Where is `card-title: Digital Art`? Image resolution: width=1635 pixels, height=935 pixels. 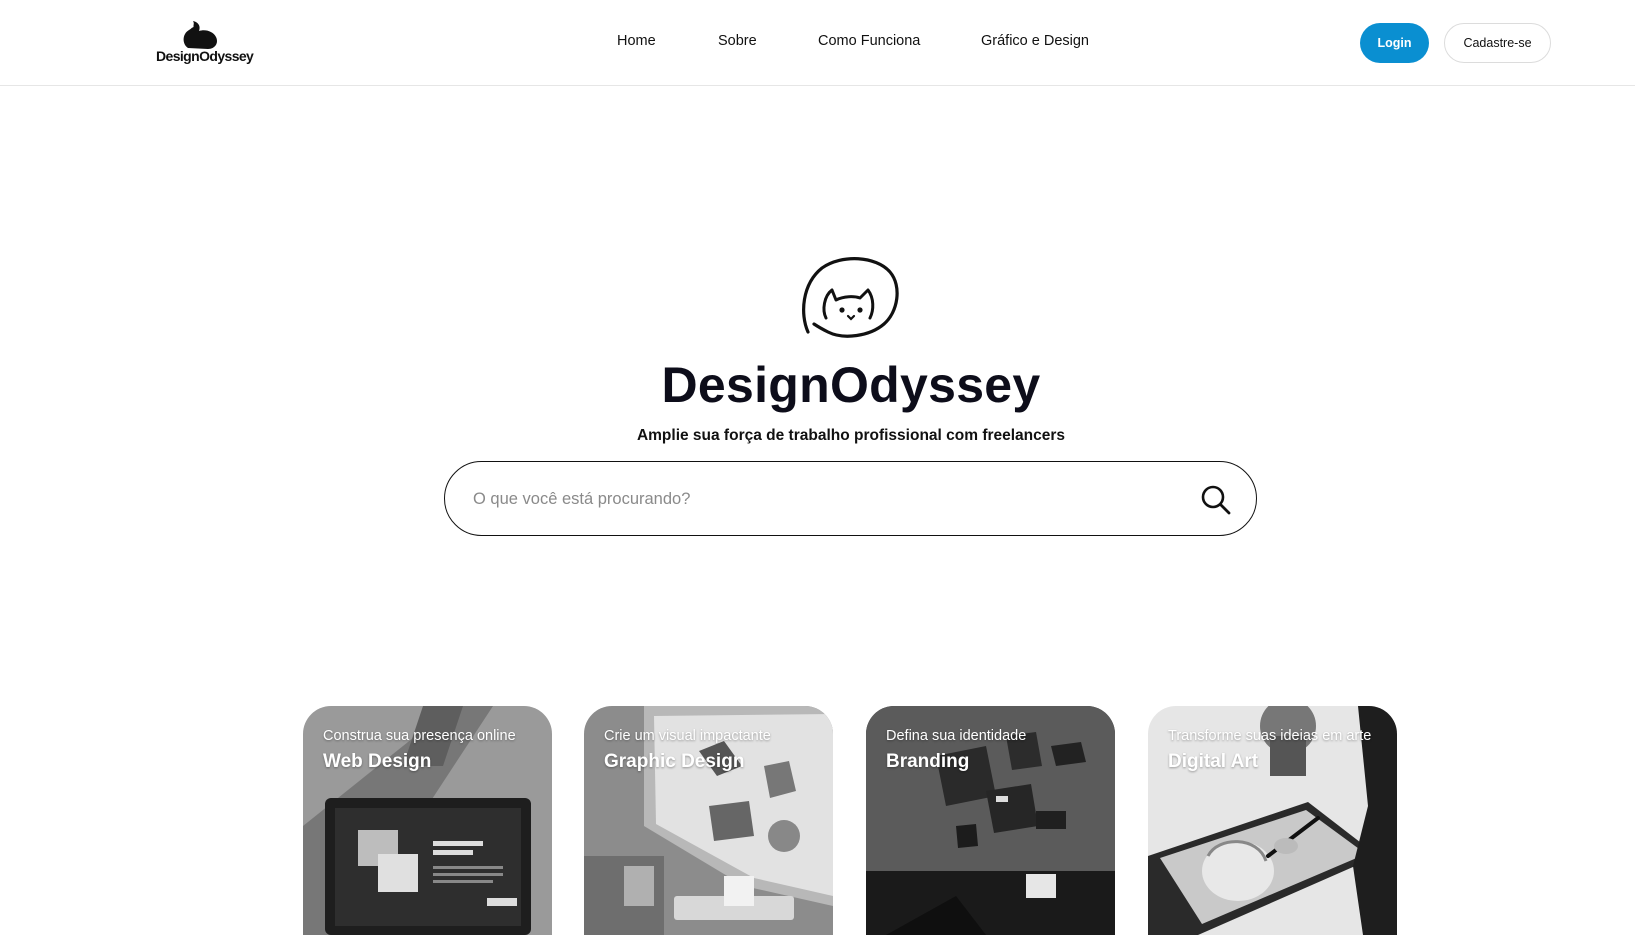
card-title: Digital Art is located at coordinates (1213, 761).